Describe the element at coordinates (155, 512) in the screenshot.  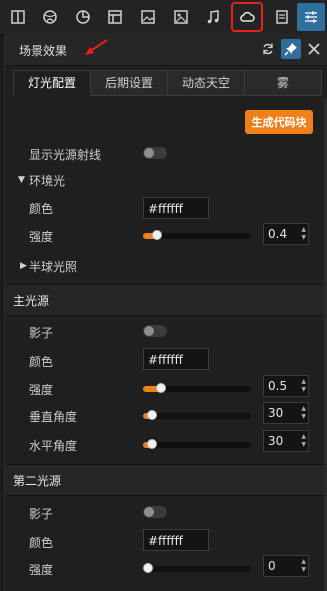
I see `second-shadow-toggle` at that location.